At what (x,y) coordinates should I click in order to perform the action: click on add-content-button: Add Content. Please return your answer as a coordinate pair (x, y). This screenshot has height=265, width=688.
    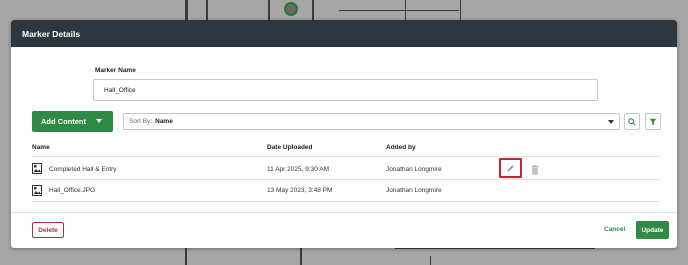
    Looking at the image, I should click on (72, 121).